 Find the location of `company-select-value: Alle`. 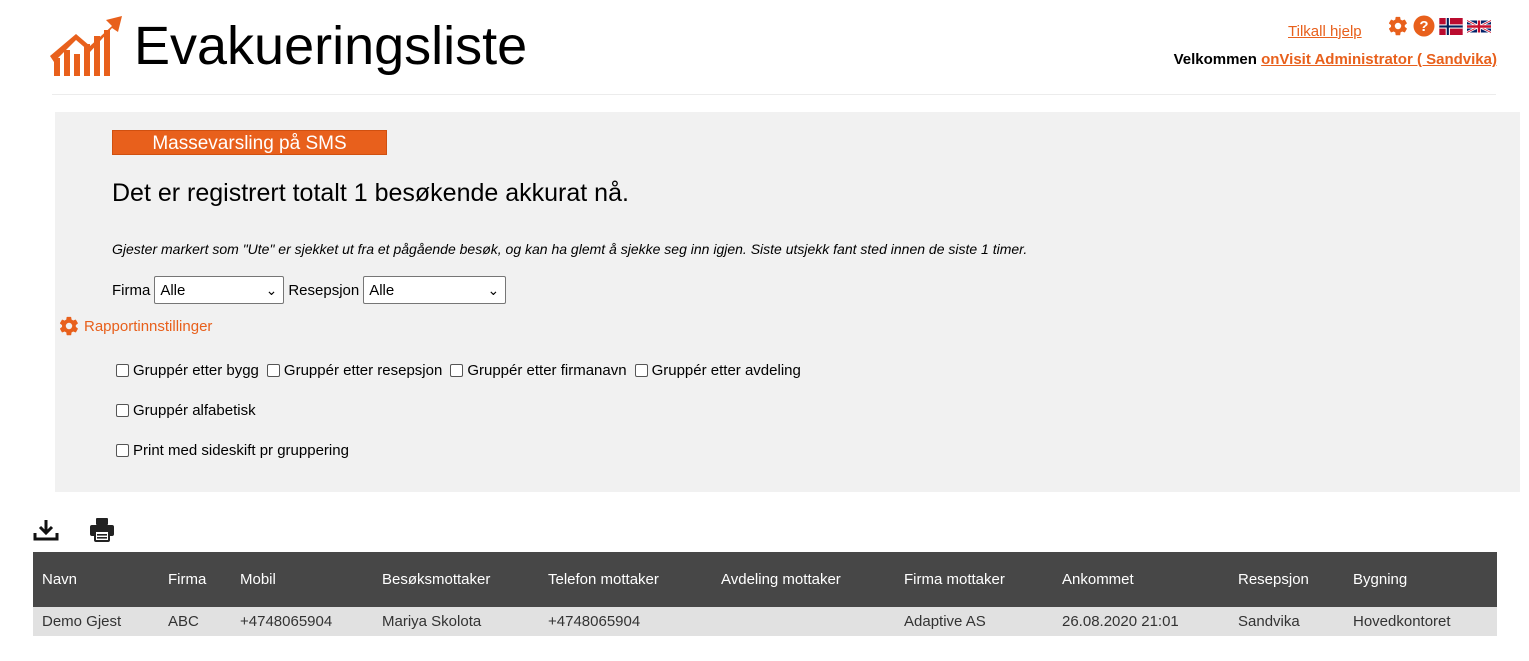

company-select-value: Alle is located at coordinates (173, 290).